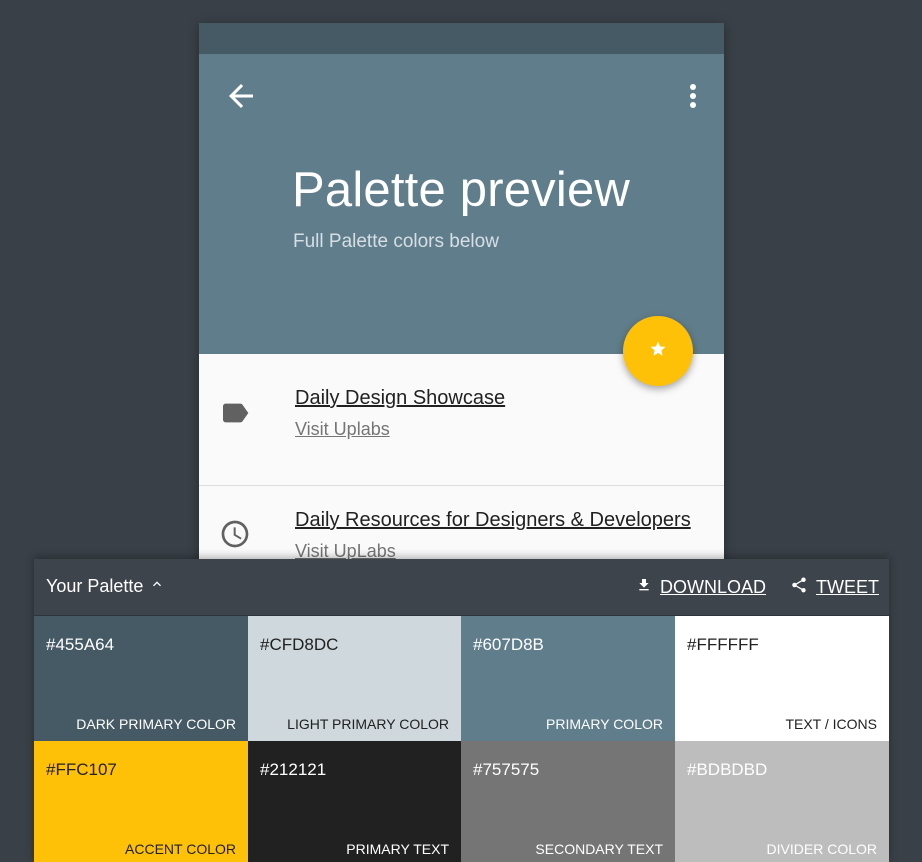 The height and width of the screenshot is (862, 922). Describe the element at coordinates (604, 724) in the screenshot. I see `swatch-label: PRIMARY COLOR` at that location.